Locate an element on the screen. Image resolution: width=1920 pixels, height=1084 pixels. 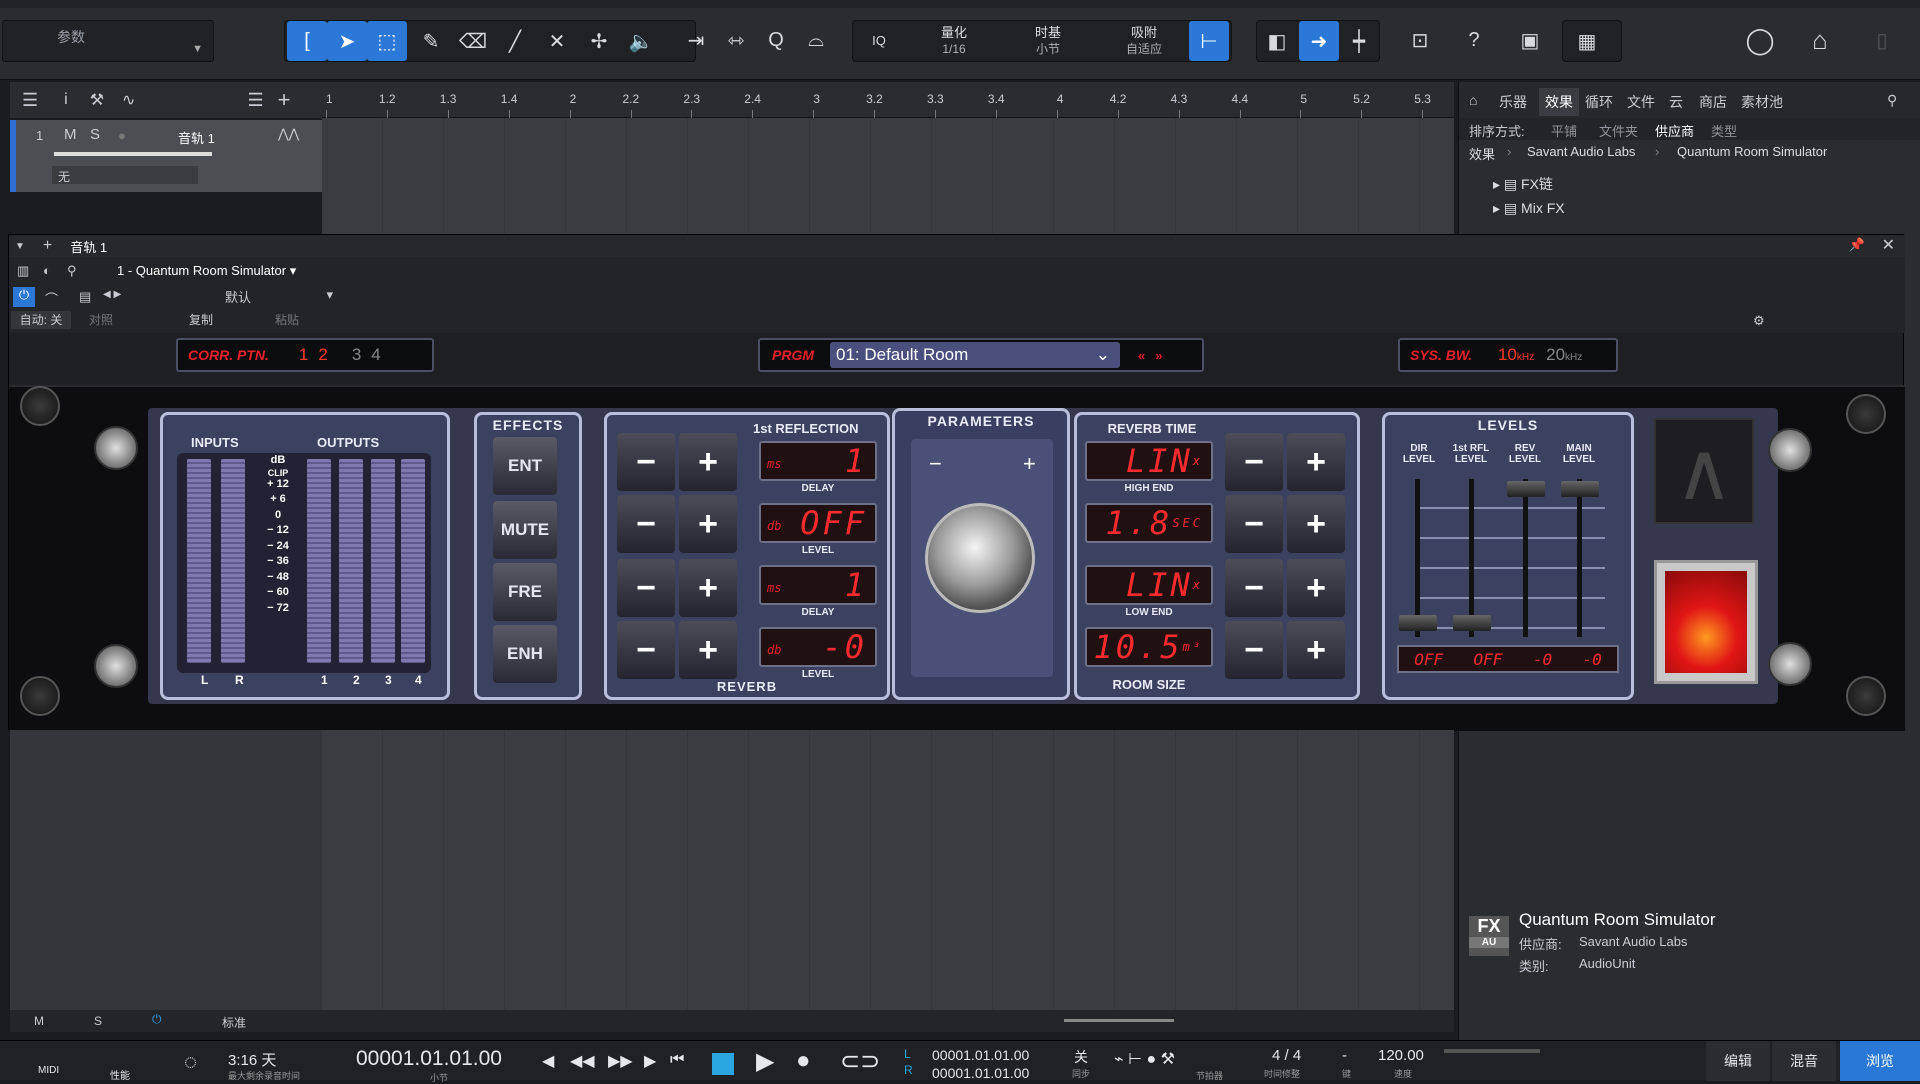
video-icon: ▣ is located at coordinates (1530, 40).